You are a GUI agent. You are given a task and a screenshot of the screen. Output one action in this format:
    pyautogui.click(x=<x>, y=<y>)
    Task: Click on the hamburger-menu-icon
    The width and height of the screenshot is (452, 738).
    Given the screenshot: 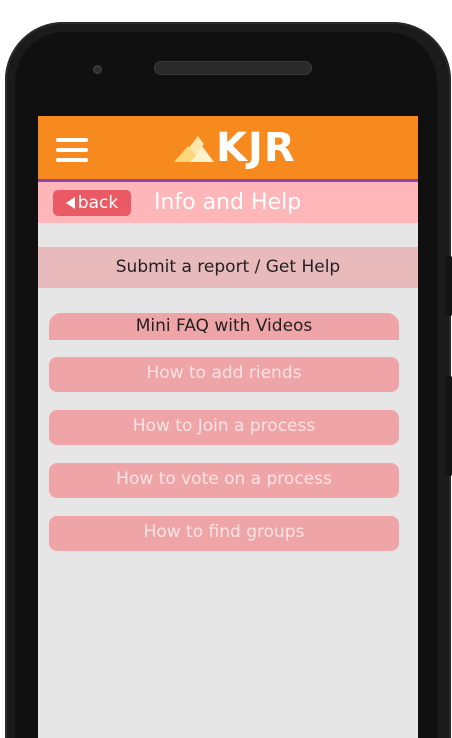 What is the action you would take?
    pyautogui.click(x=72, y=150)
    